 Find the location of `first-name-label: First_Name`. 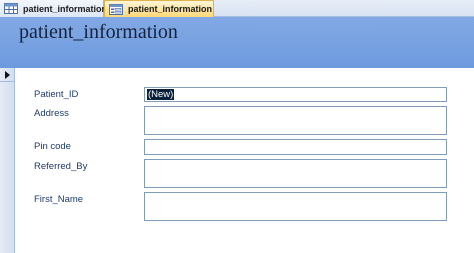

first-name-label: First_Name is located at coordinates (59, 199).